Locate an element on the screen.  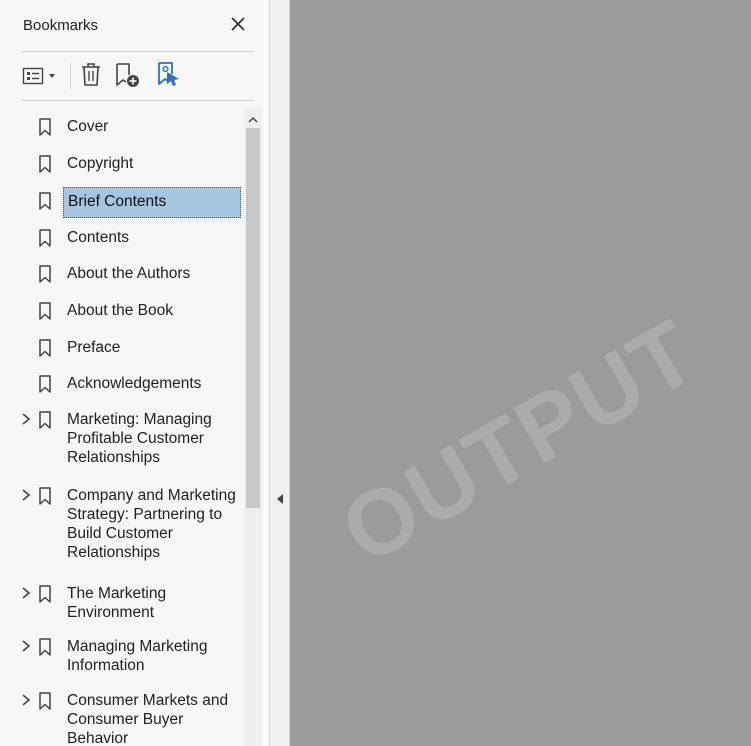
bookmark-item-copyright: Copyright is located at coordinates (122, 164).